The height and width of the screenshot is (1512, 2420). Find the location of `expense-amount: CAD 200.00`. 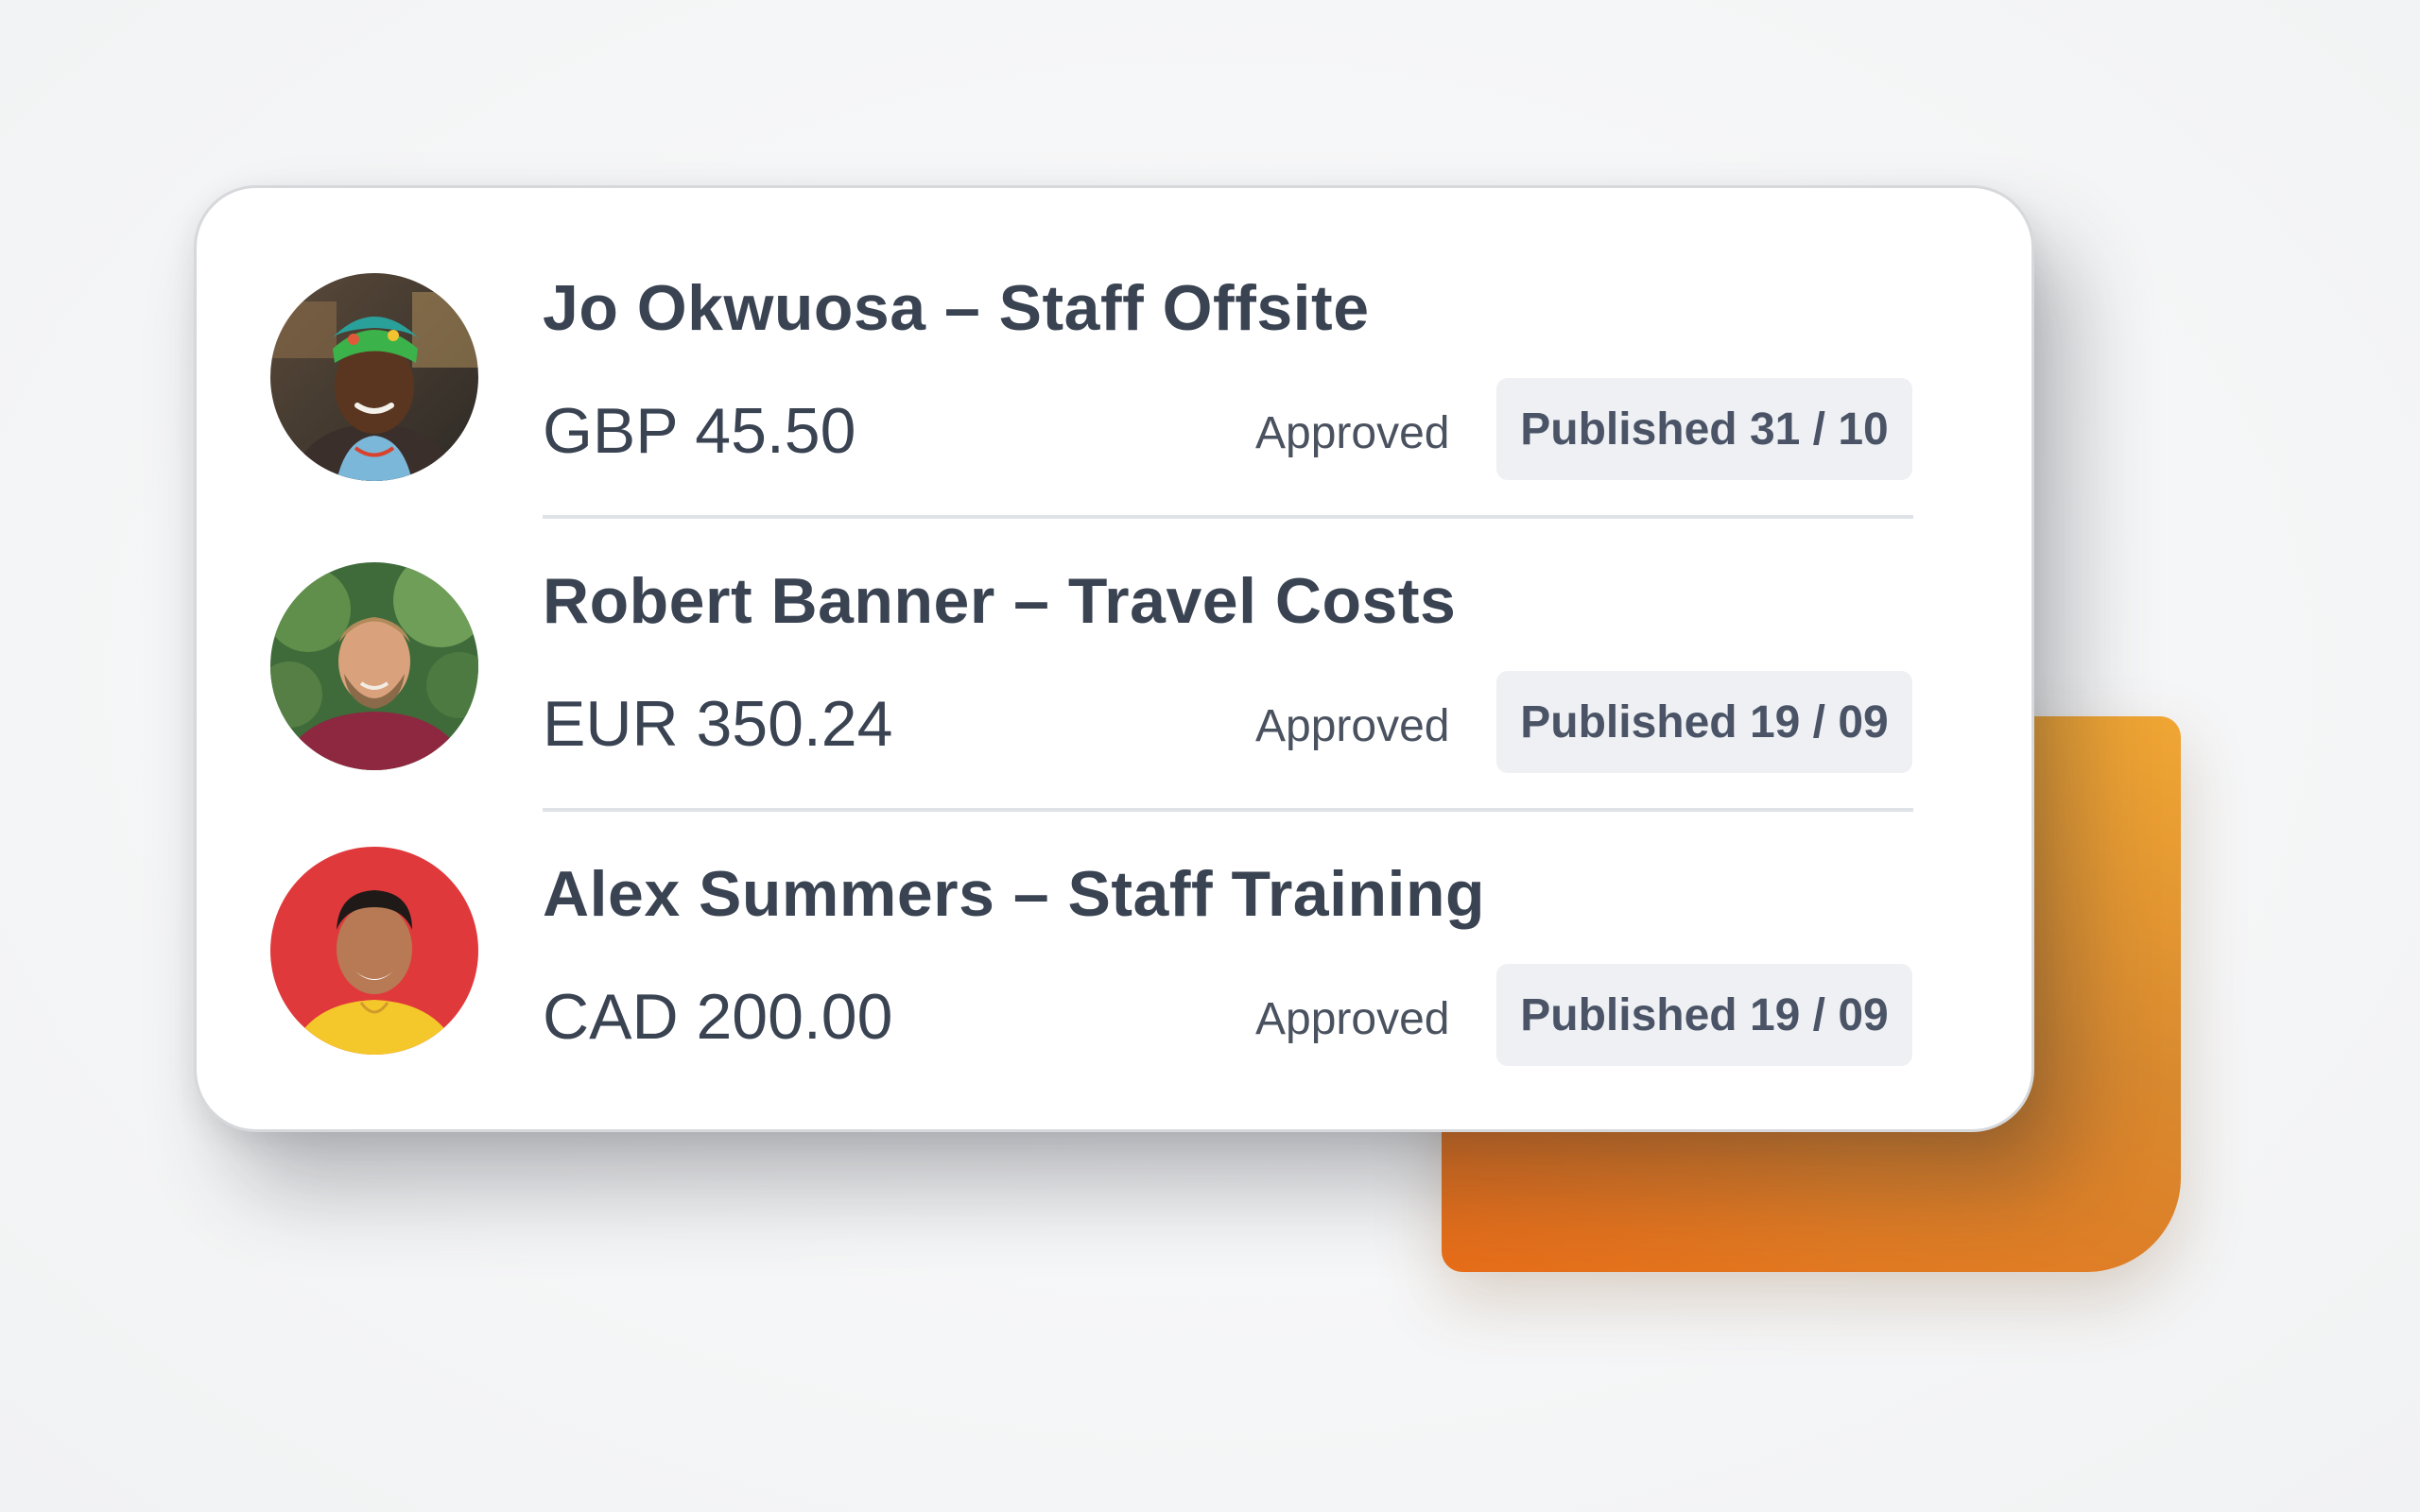

expense-amount: CAD 200.00 is located at coordinates (718, 1017).